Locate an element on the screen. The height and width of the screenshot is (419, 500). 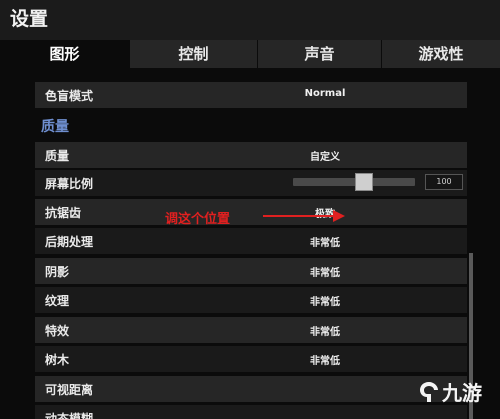
setting-label: 阴影 is located at coordinates (57, 272).